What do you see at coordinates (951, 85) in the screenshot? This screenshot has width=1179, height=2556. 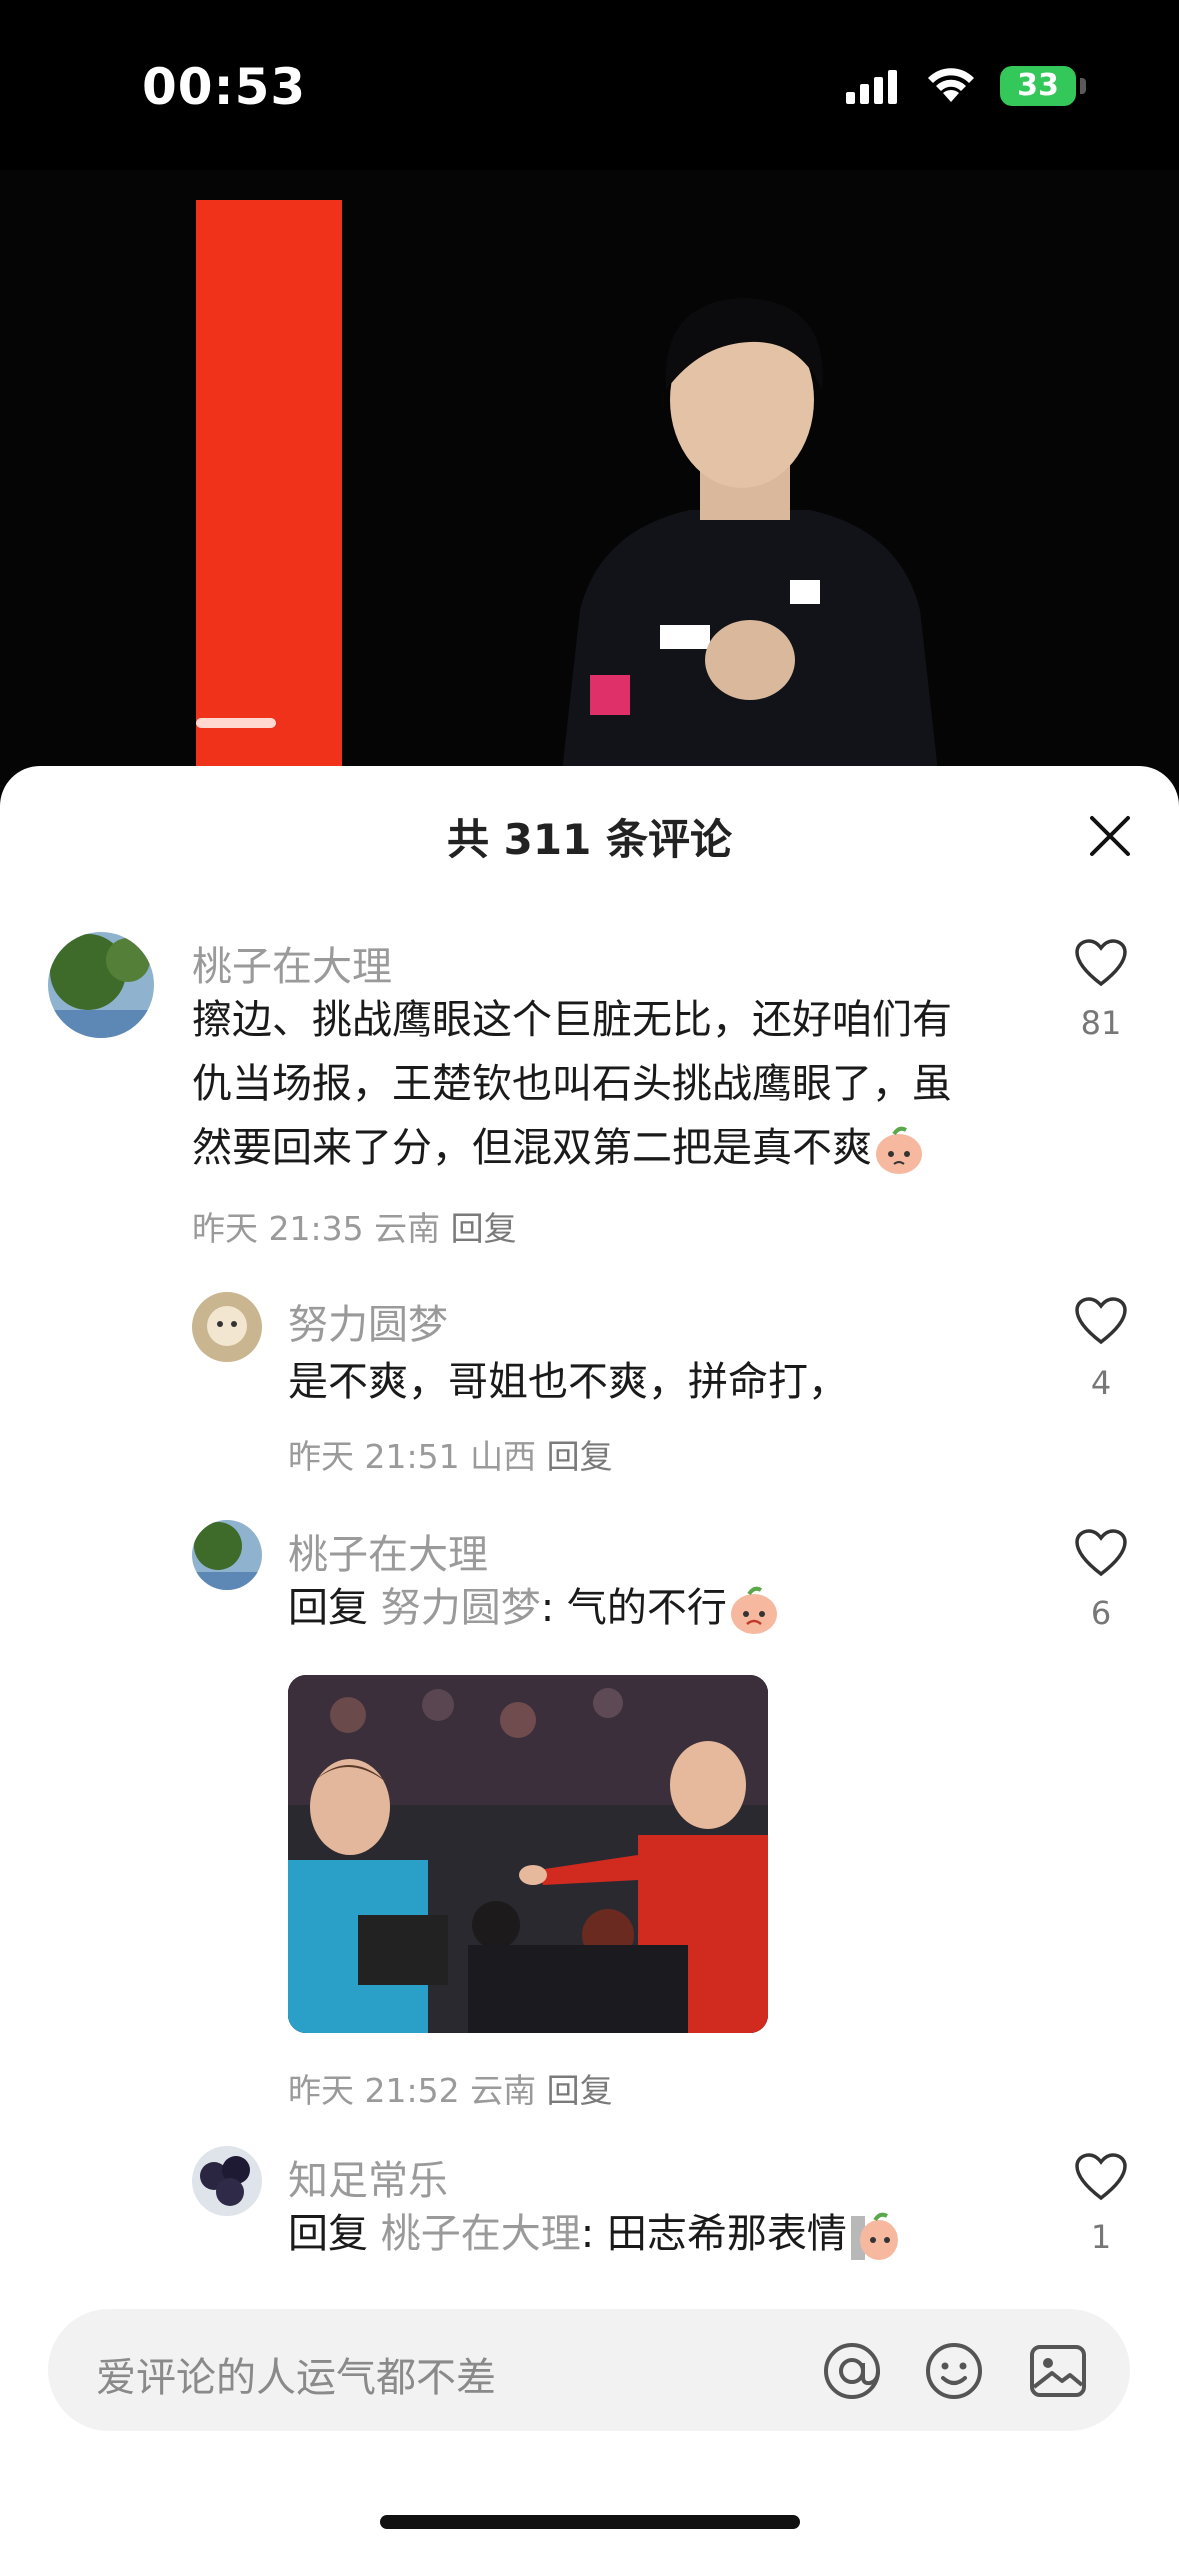 I see `wifi-icon` at bounding box center [951, 85].